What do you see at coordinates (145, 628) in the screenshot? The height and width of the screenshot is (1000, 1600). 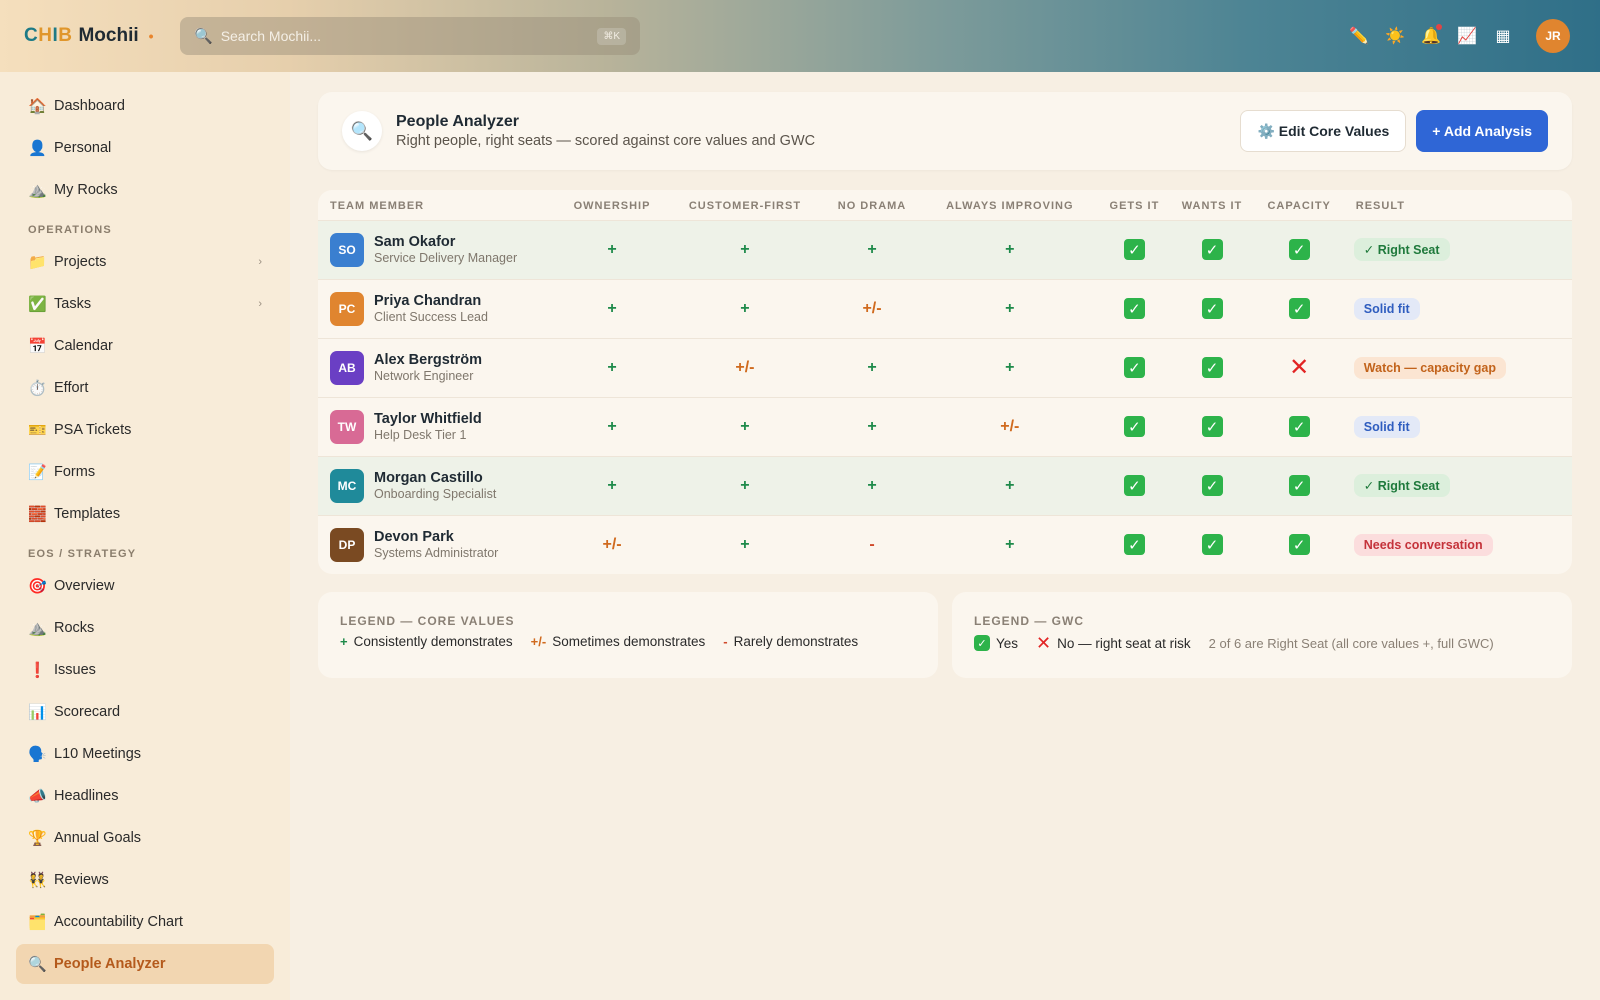 I see `sidebar-item-rocks: ⛰️ Rocks` at bounding box center [145, 628].